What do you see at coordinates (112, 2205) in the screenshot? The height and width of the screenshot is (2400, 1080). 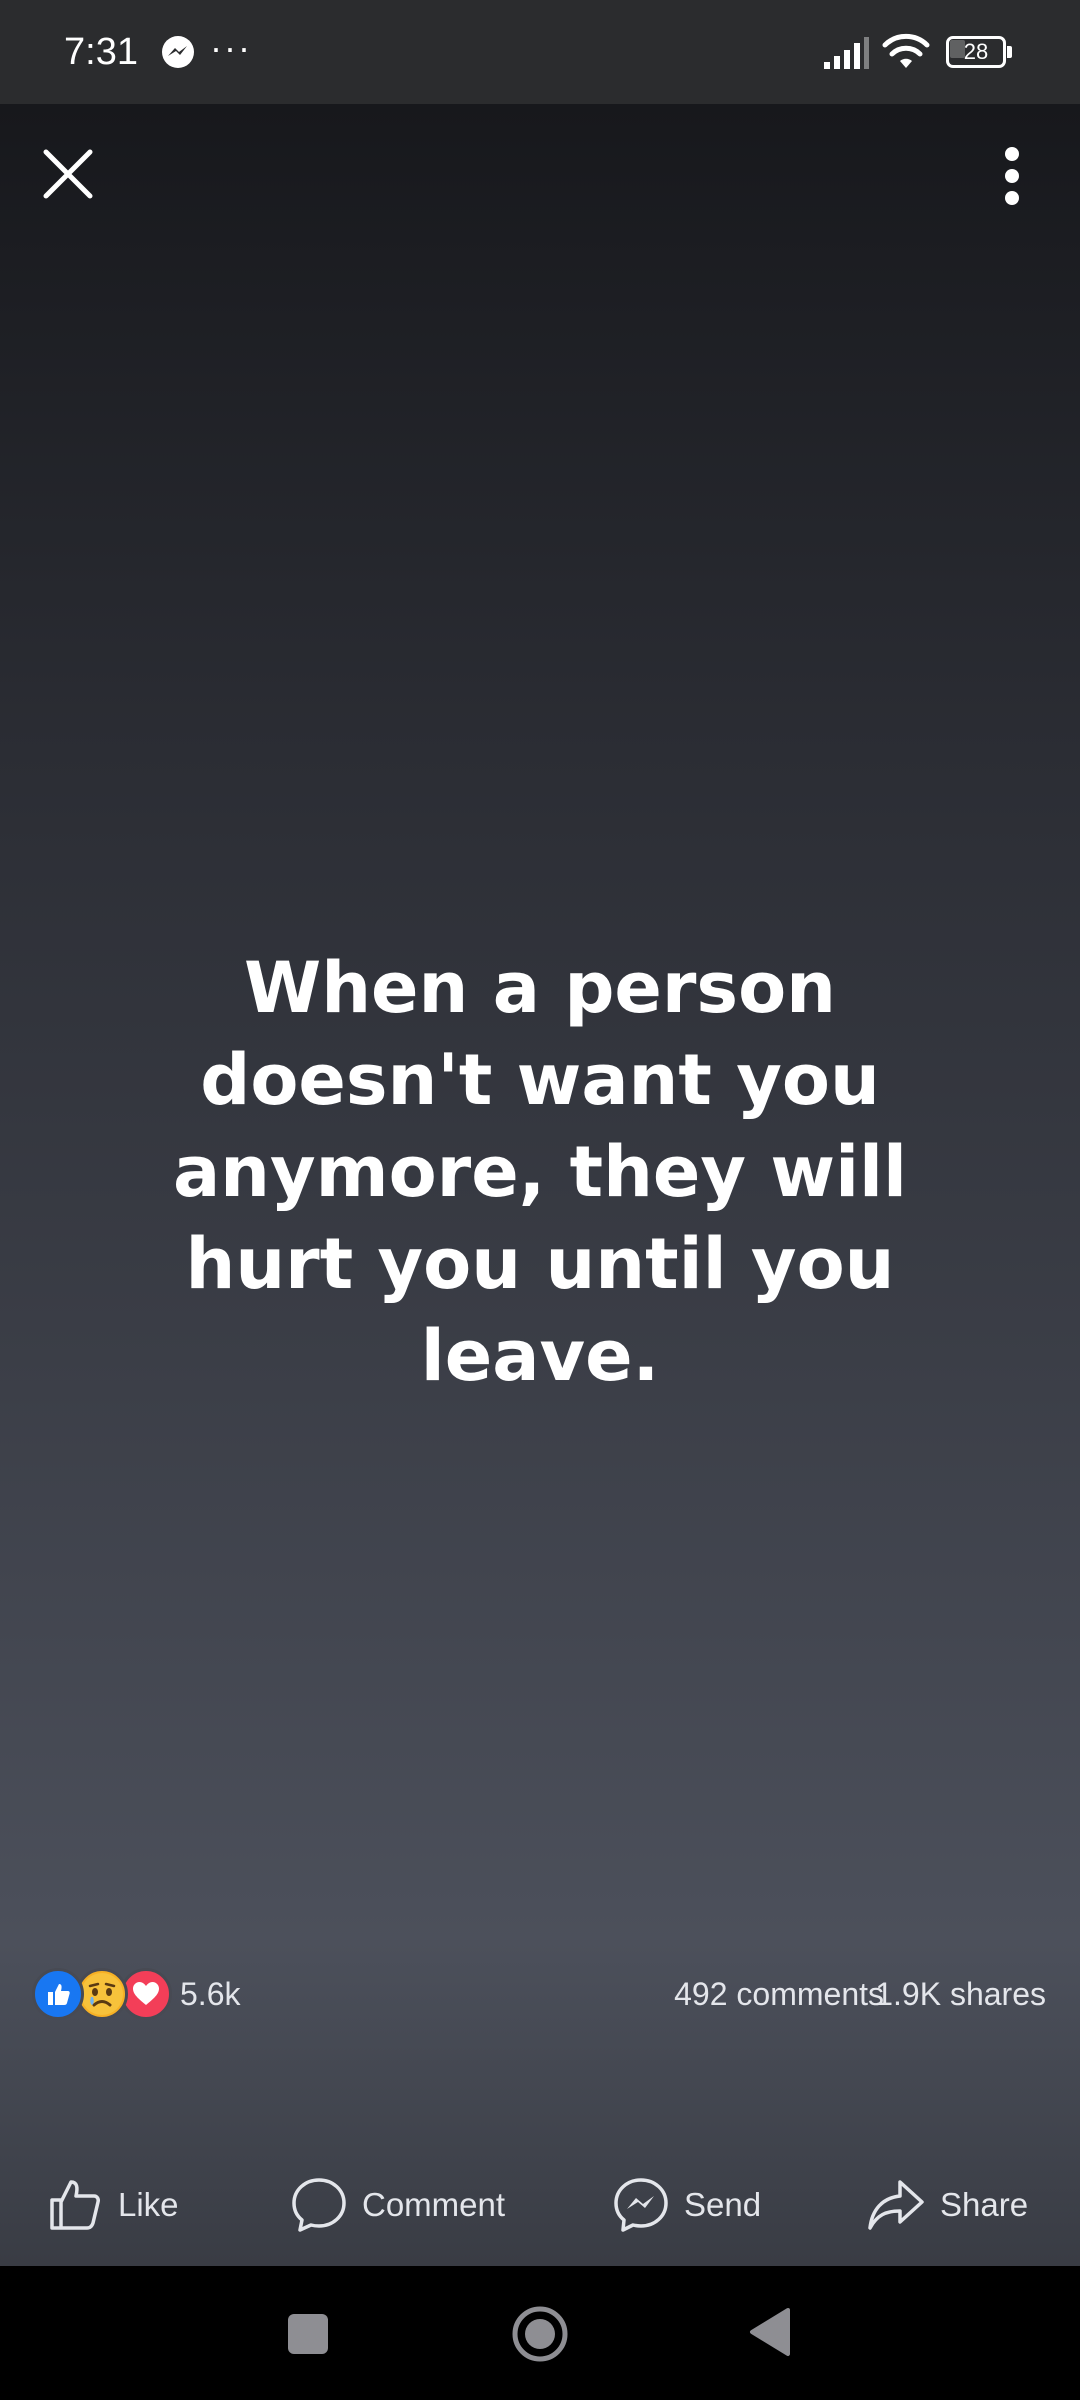 I see `like-button: Like` at bounding box center [112, 2205].